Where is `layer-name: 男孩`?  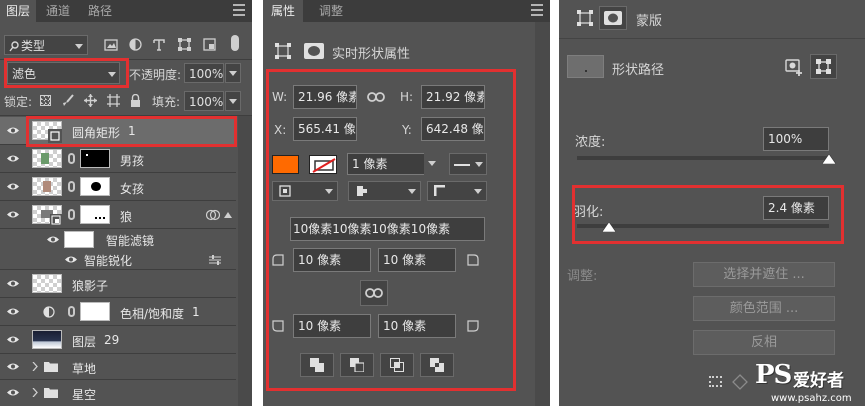 layer-name: 男孩 is located at coordinates (132, 161).